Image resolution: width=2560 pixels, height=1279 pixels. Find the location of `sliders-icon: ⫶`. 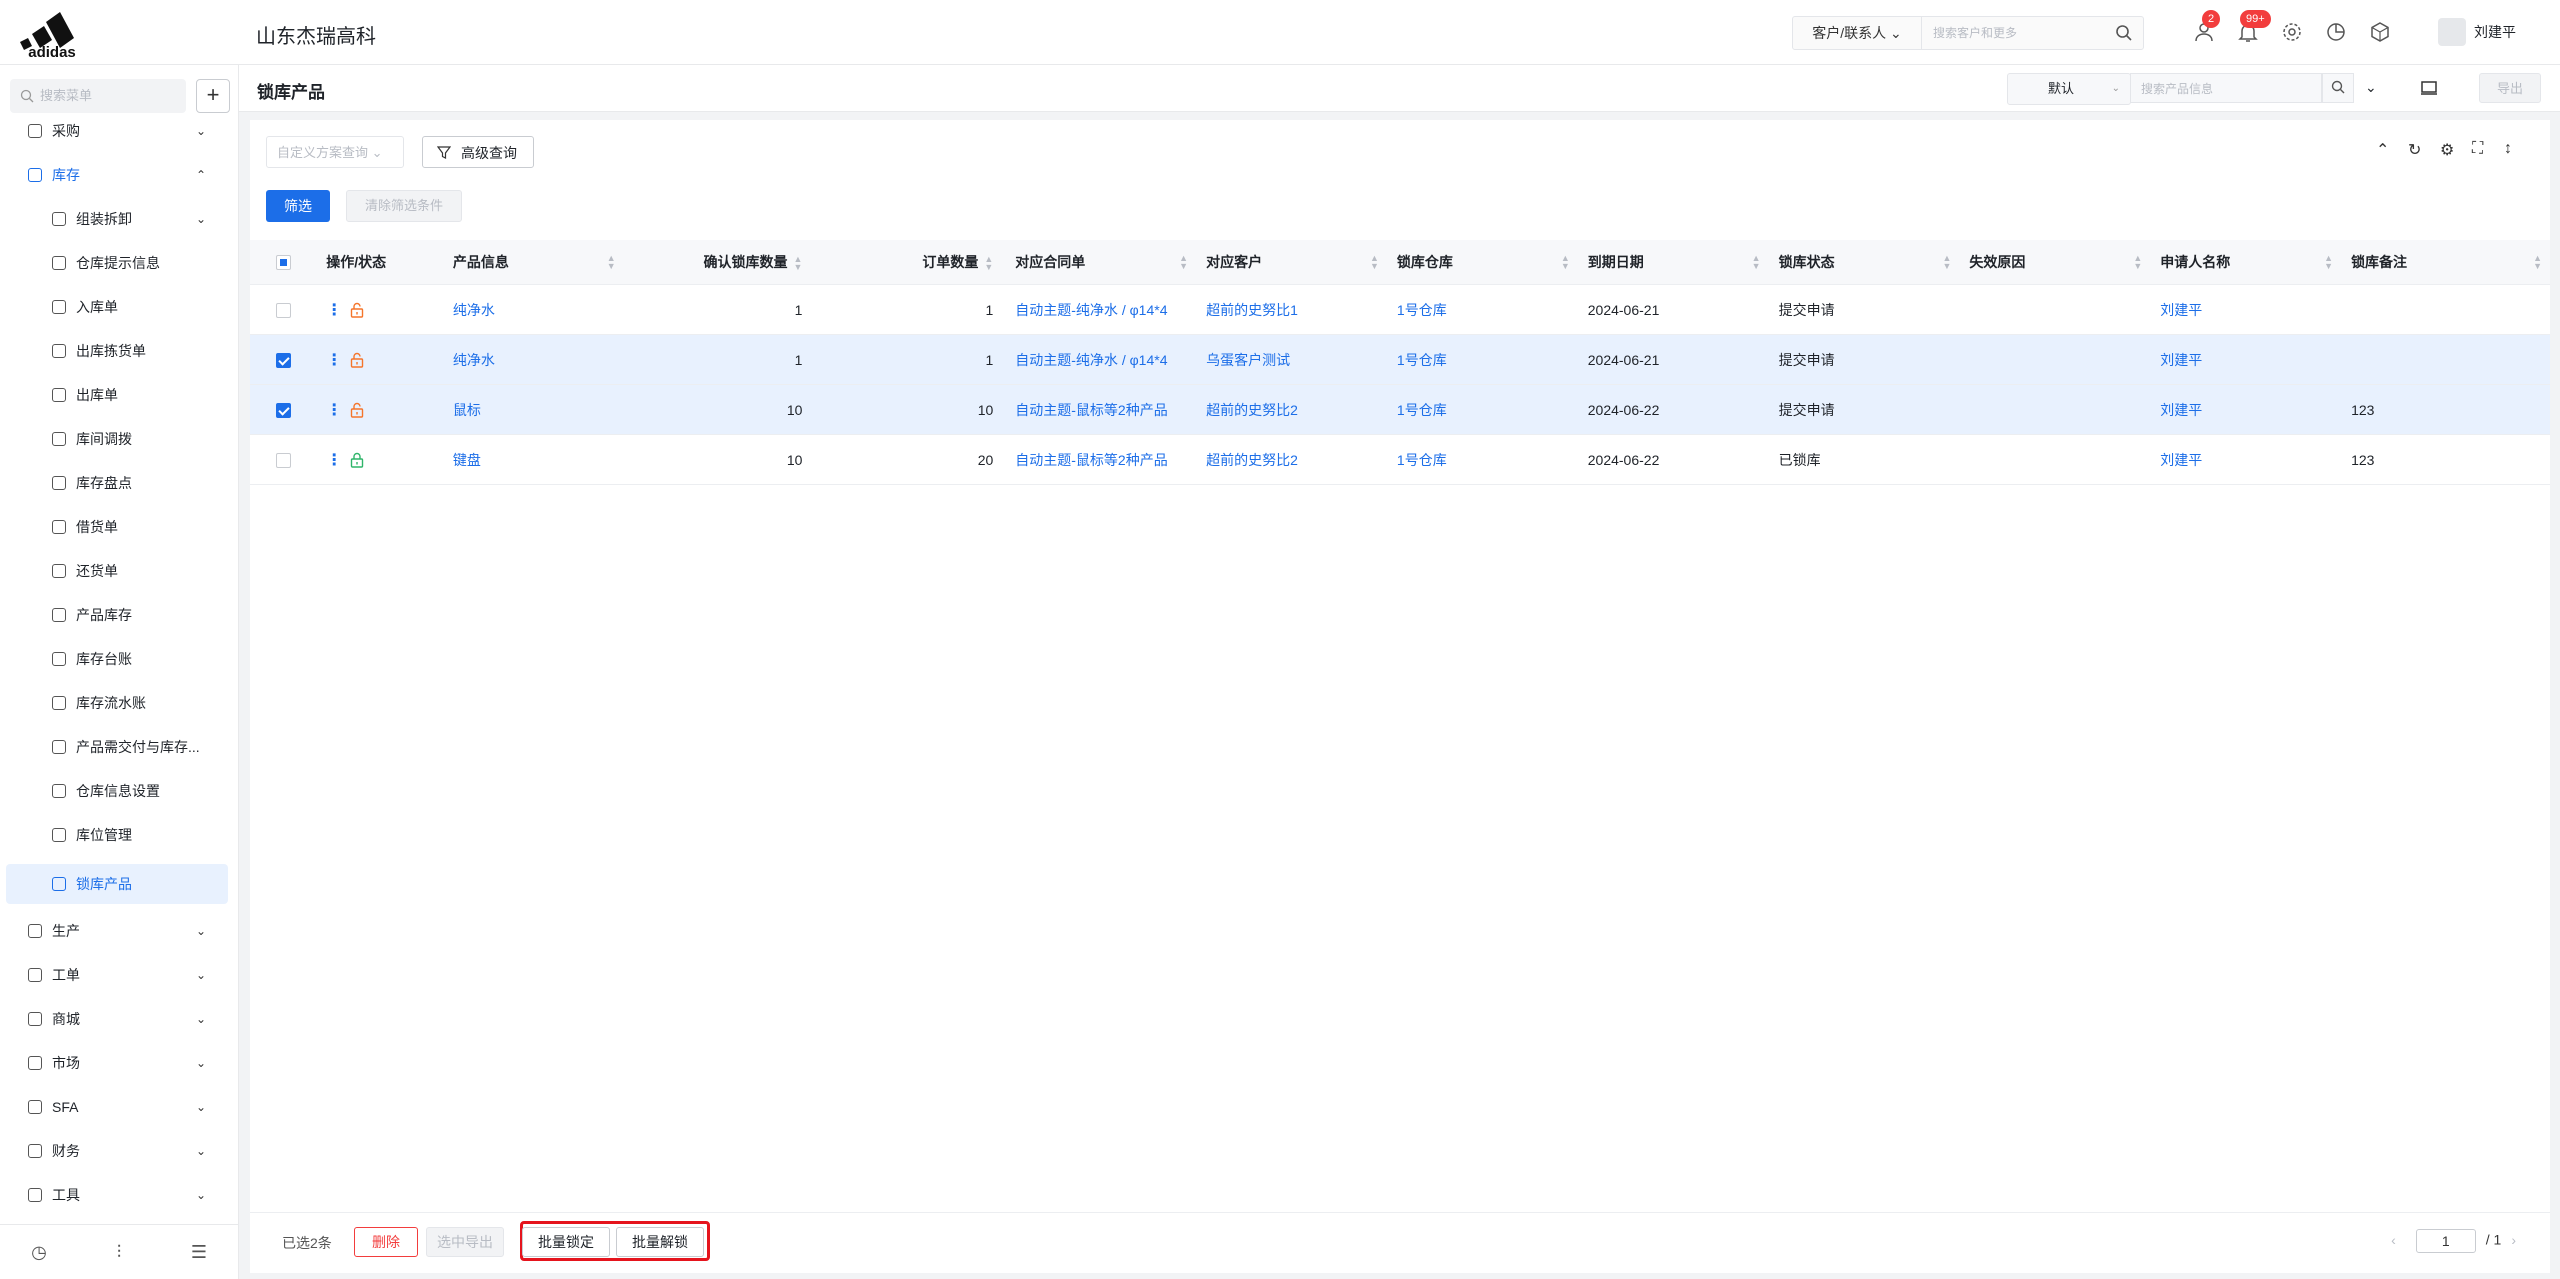

sliders-icon: ⫶ is located at coordinates (119, 1252).